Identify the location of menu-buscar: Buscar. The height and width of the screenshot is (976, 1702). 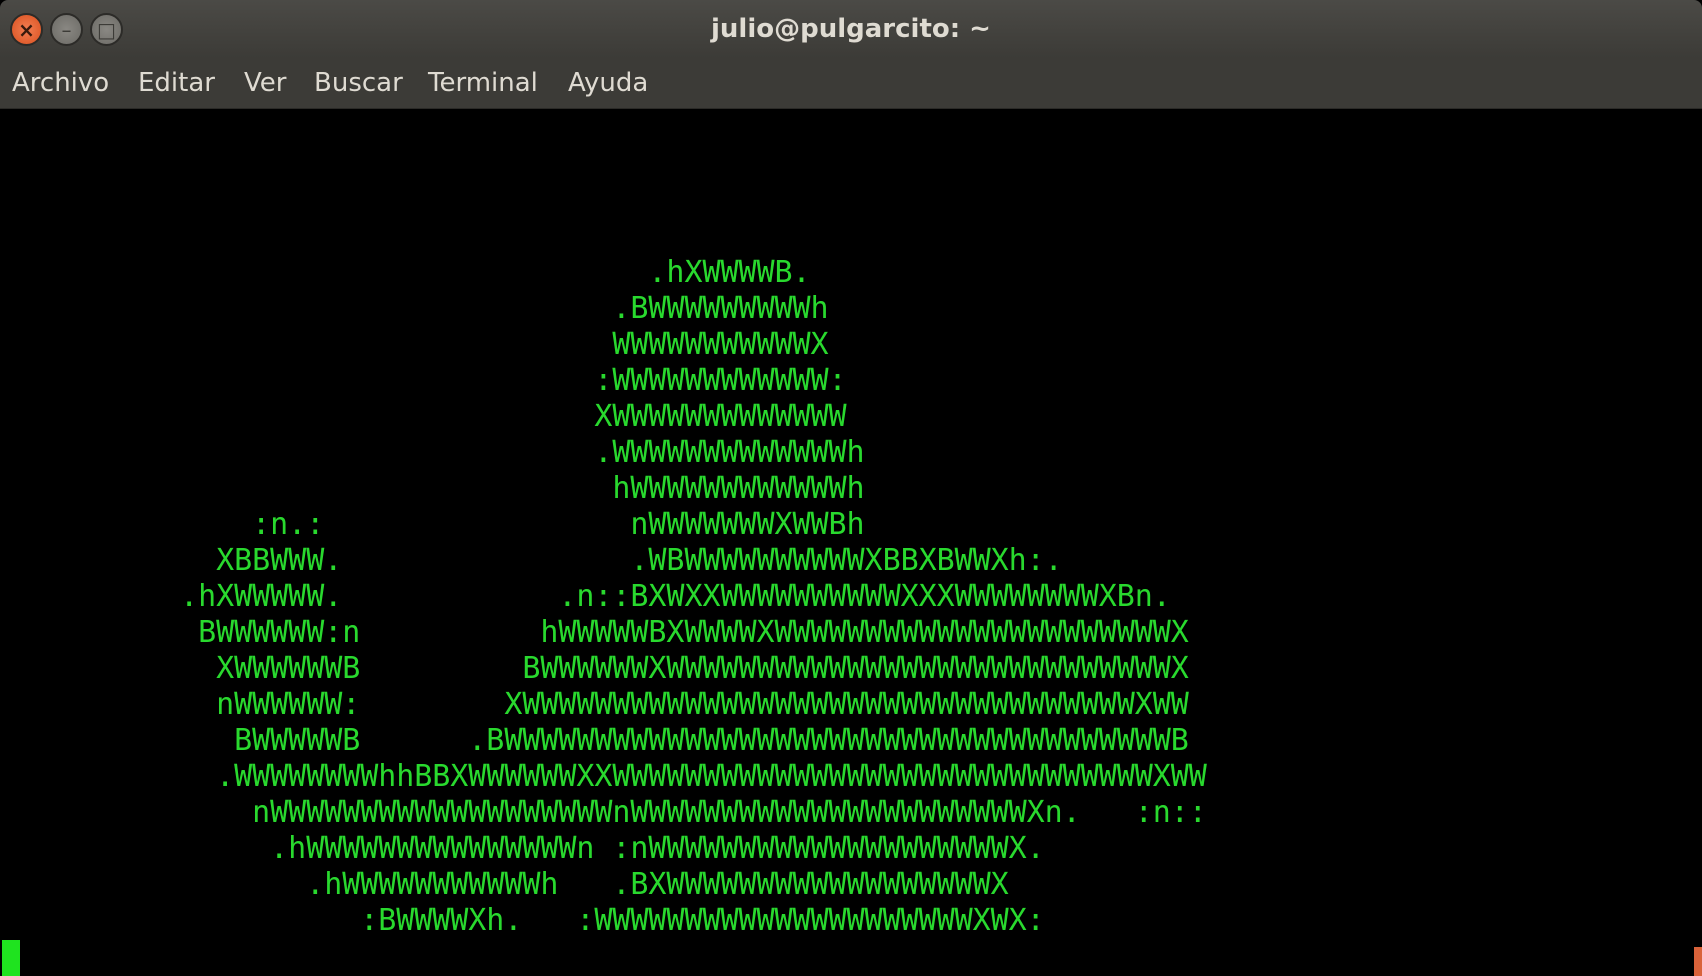
(358, 83).